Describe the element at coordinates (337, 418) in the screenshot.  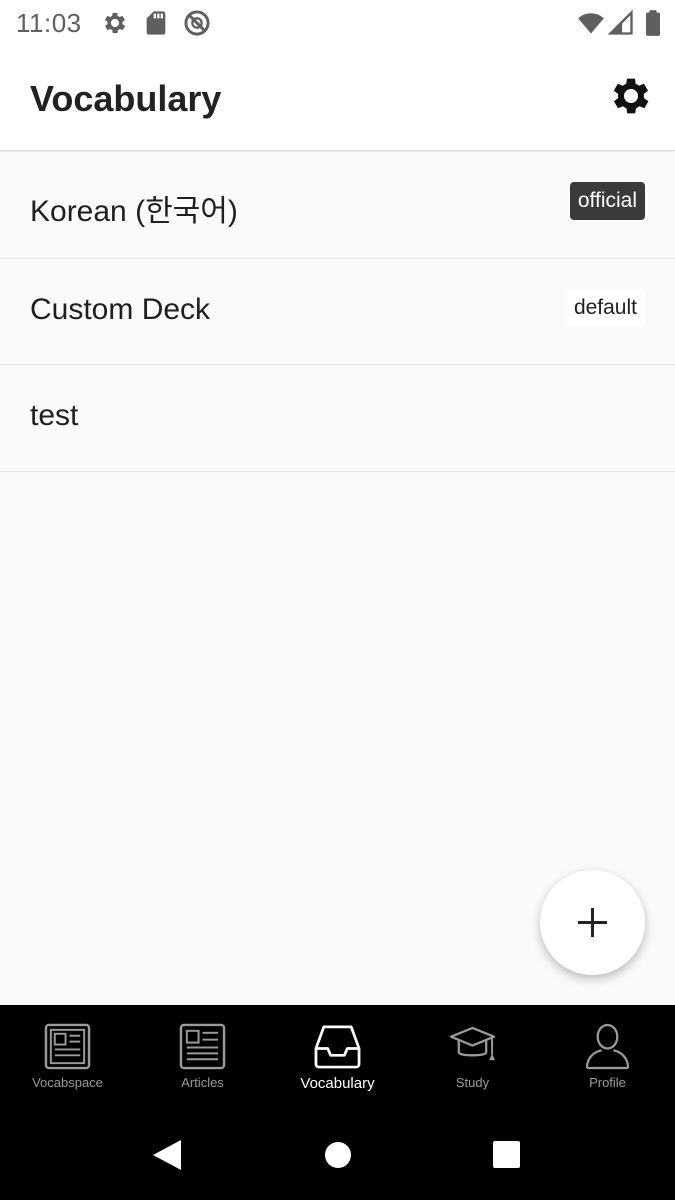
I see `deck-item-test: test` at that location.